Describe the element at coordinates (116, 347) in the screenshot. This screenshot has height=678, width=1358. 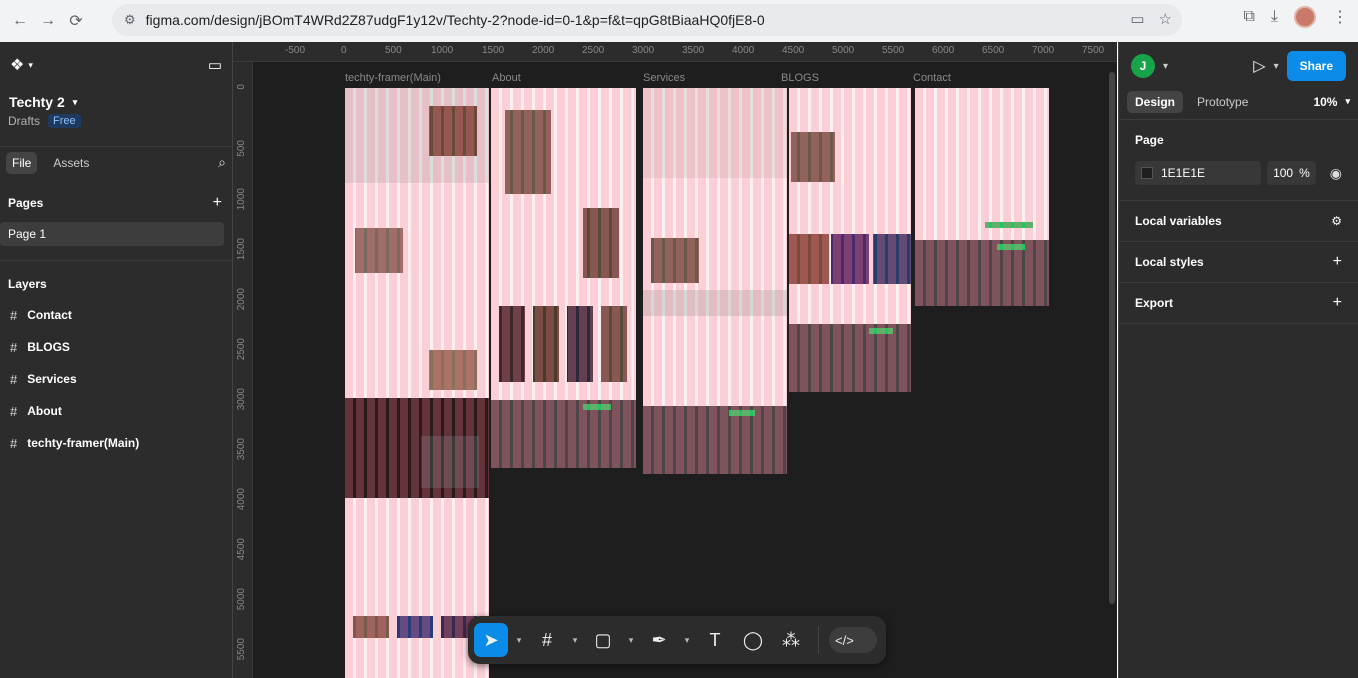
I see `layer-blogs: # BLOGS` at that location.